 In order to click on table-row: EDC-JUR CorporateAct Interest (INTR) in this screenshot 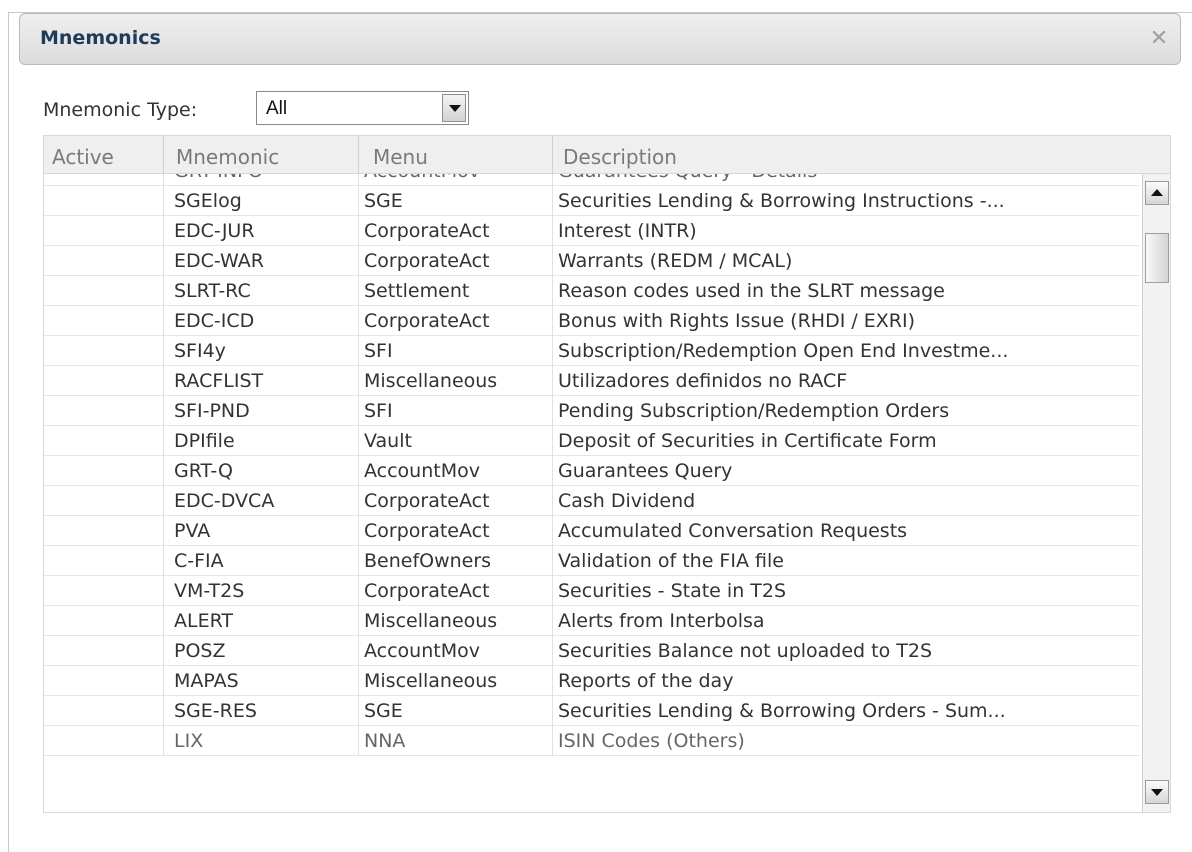, I will do `click(591, 231)`.